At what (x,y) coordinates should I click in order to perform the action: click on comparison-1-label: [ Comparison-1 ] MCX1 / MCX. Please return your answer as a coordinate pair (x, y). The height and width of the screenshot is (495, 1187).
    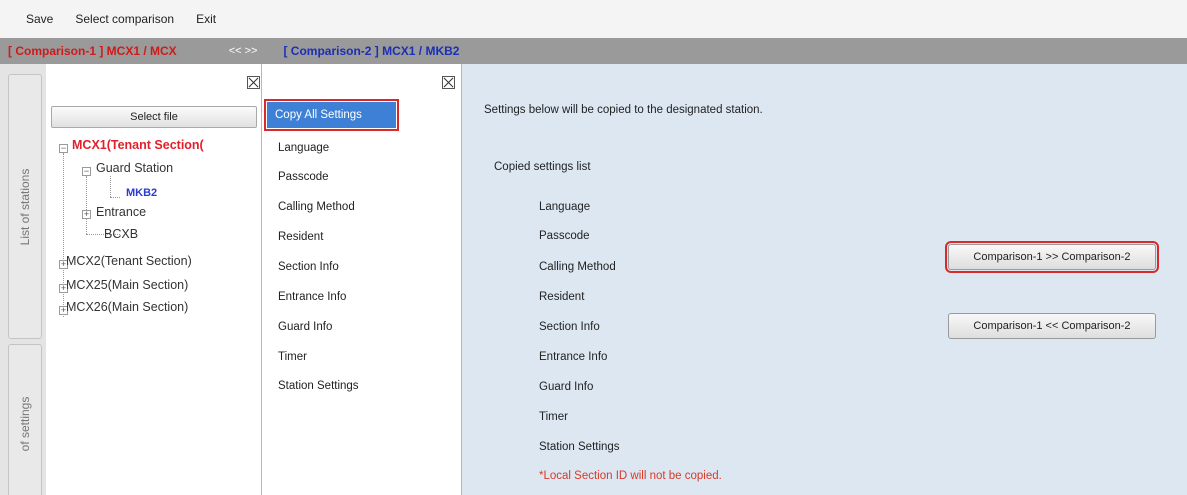
    Looking at the image, I should click on (92, 51).